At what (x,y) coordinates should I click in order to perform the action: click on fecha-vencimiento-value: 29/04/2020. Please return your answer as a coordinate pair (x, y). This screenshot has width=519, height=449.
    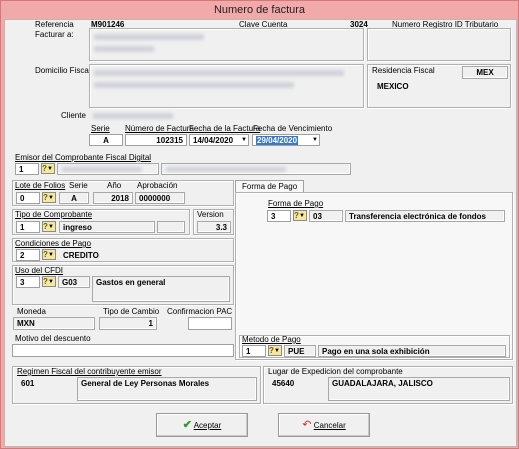
    Looking at the image, I should click on (277, 140).